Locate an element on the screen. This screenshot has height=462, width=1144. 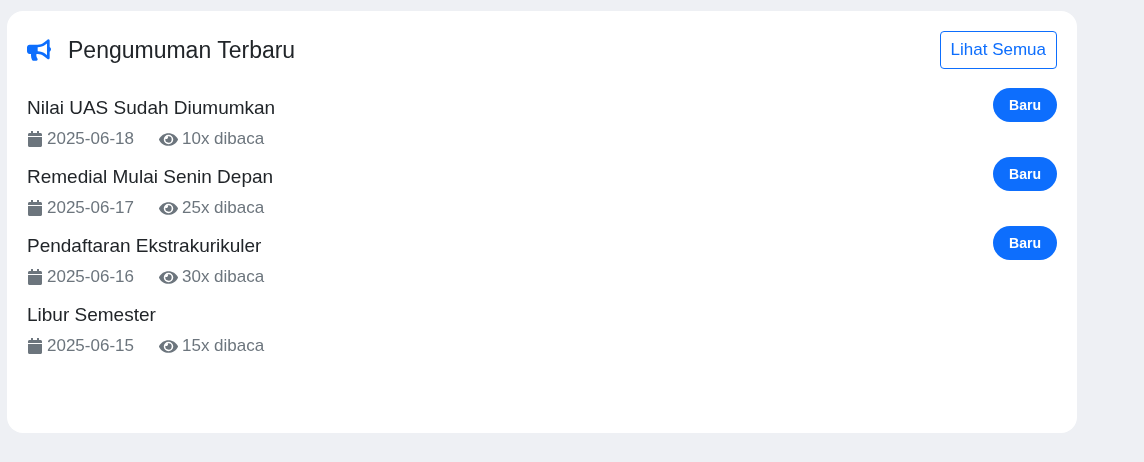
announcement-title: Libur Semester is located at coordinates (146, 315).